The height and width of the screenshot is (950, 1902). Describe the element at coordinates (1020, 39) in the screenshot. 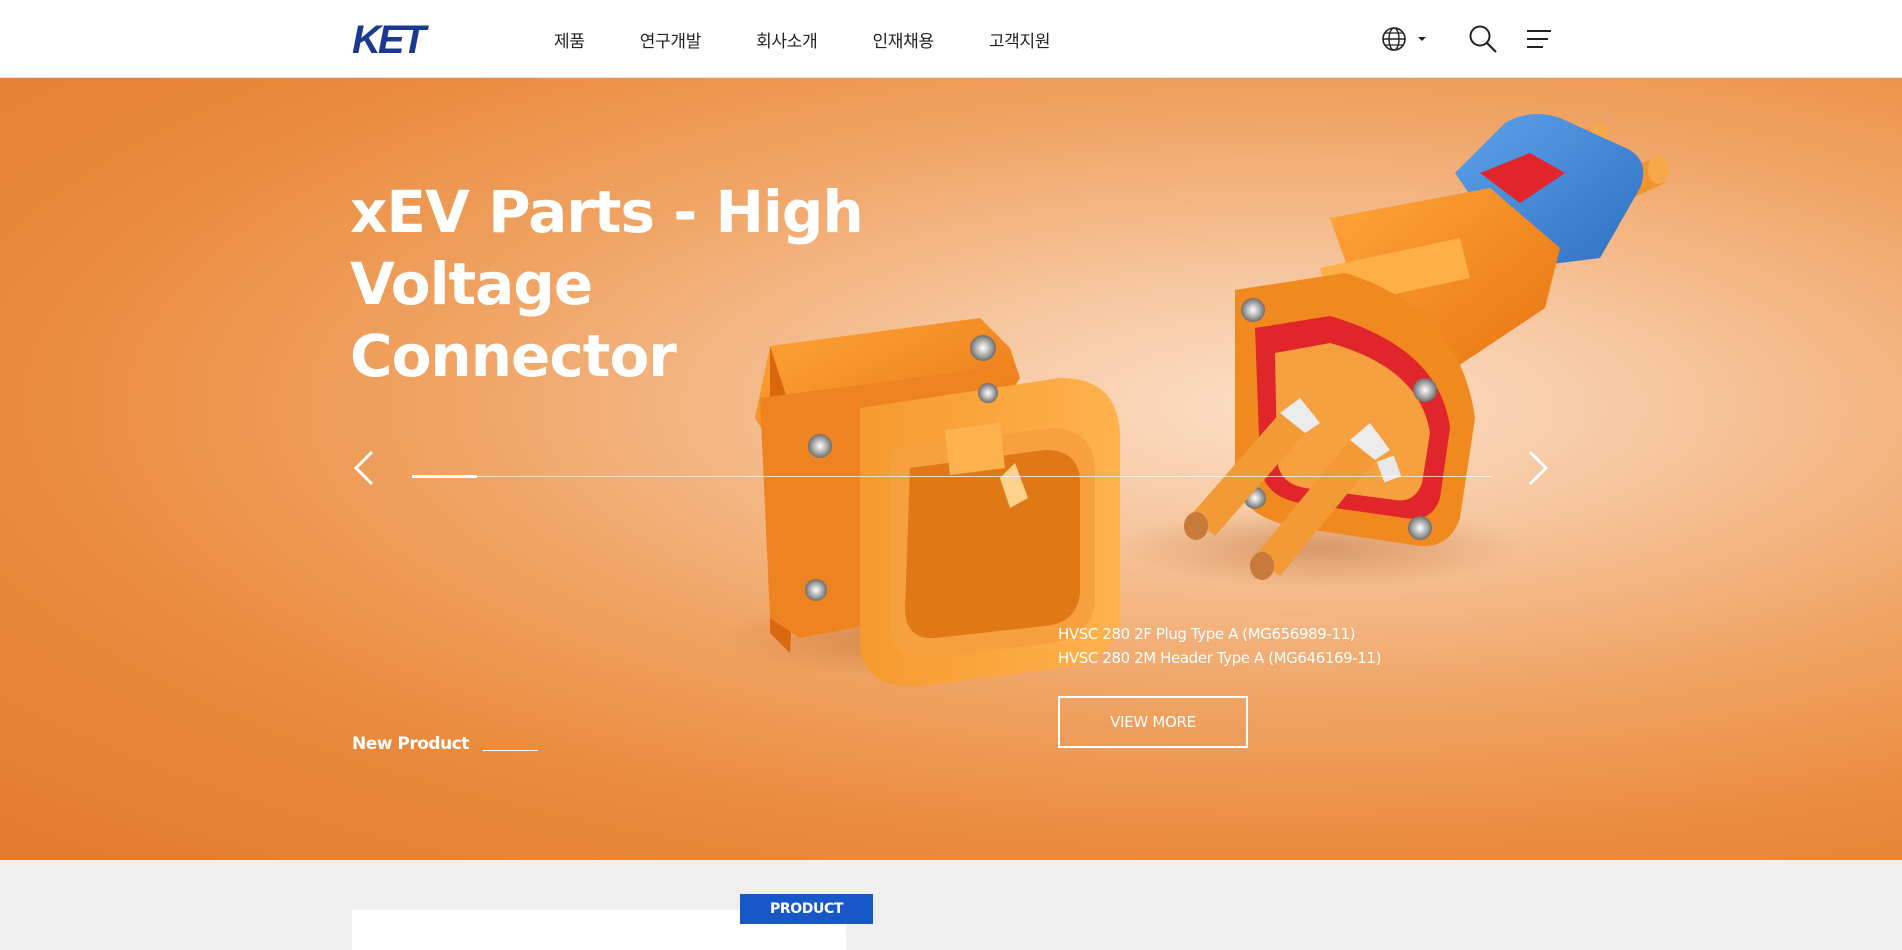

I see `nav-item-support: 고객지원` at that location.